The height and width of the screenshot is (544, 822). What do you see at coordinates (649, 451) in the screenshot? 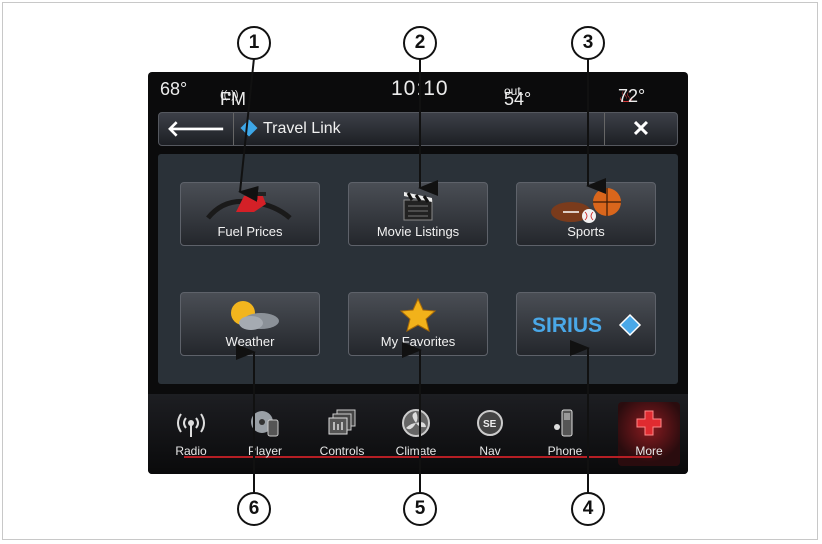
I see `nav-label: More` at bounding box center [649, 451].